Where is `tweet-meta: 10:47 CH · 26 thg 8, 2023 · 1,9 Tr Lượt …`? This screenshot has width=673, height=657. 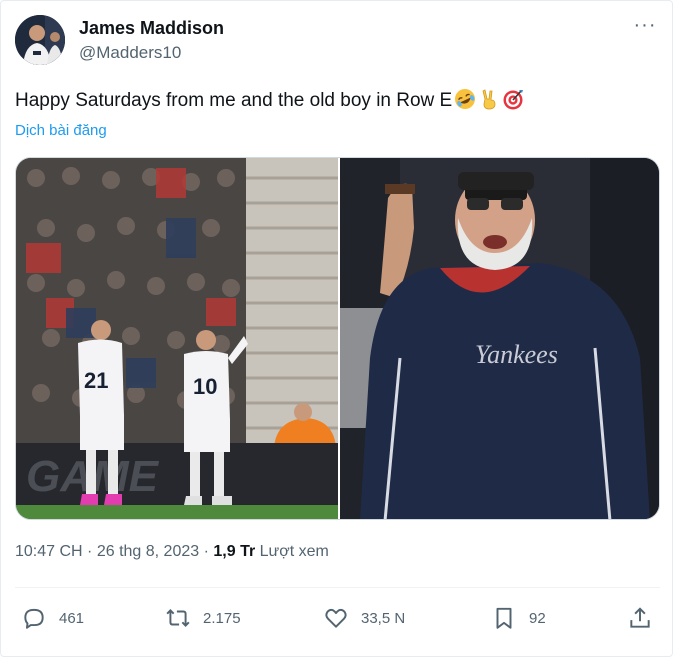
tweet-meta: 10:47 CH · 26 thg 8, 2023 · 1,9 Tr Lượt … is located at coordinates (172, 552).